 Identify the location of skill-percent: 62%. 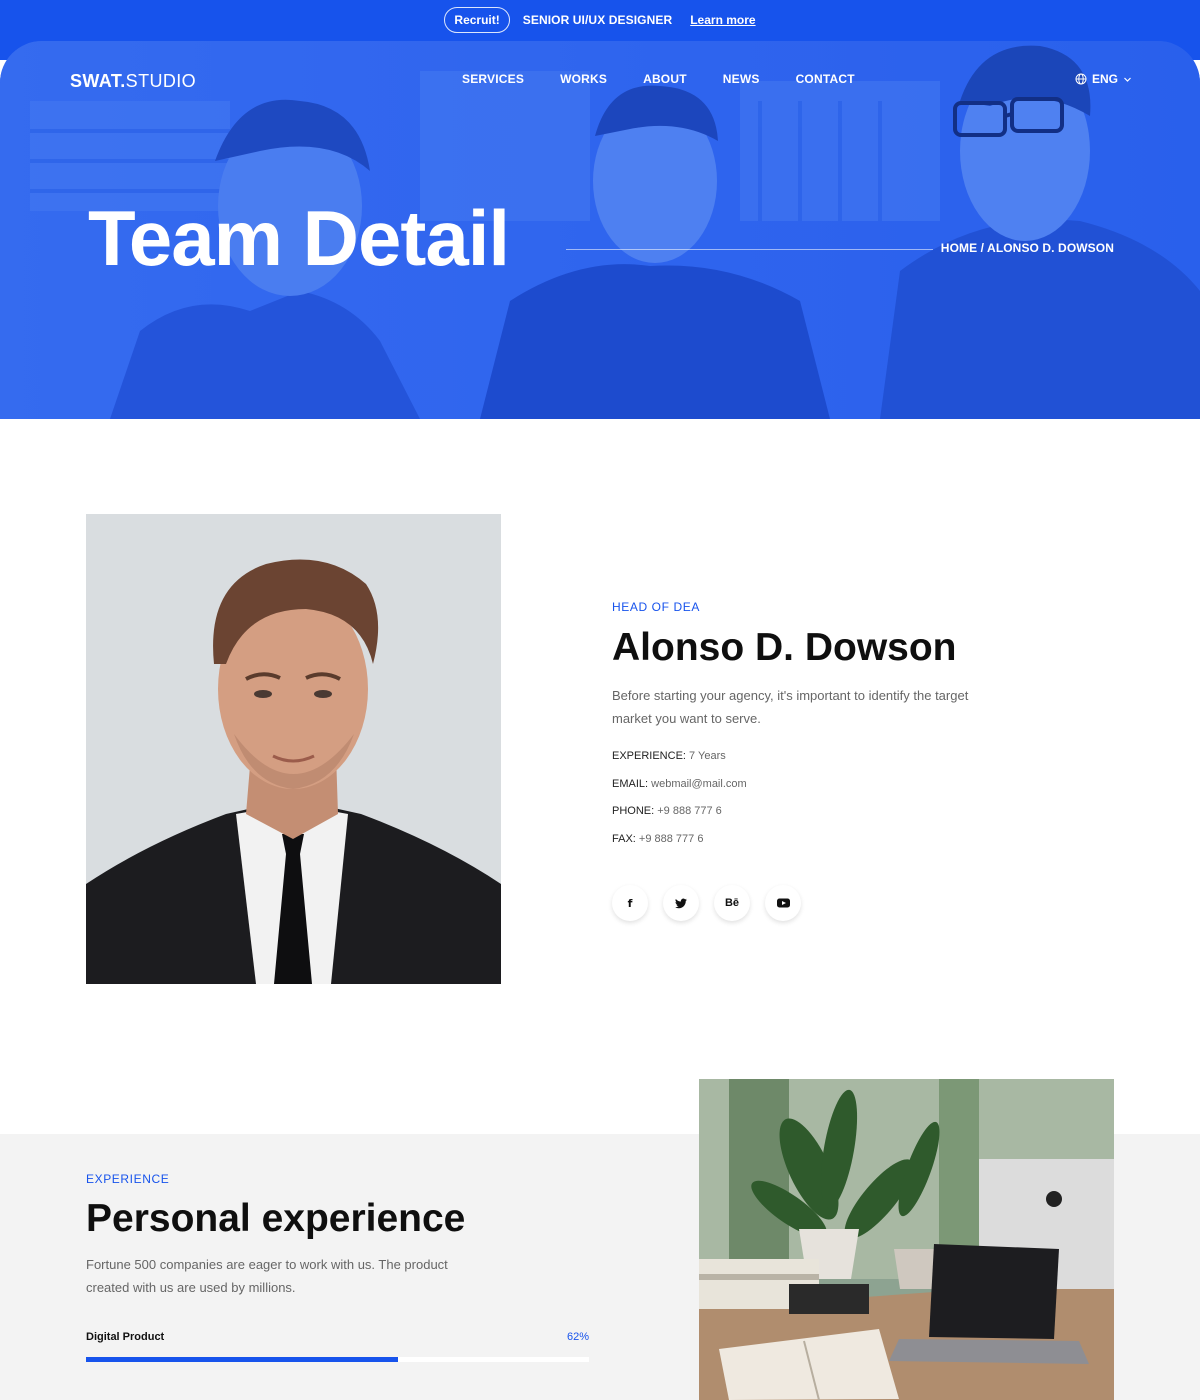
(577, 1337).